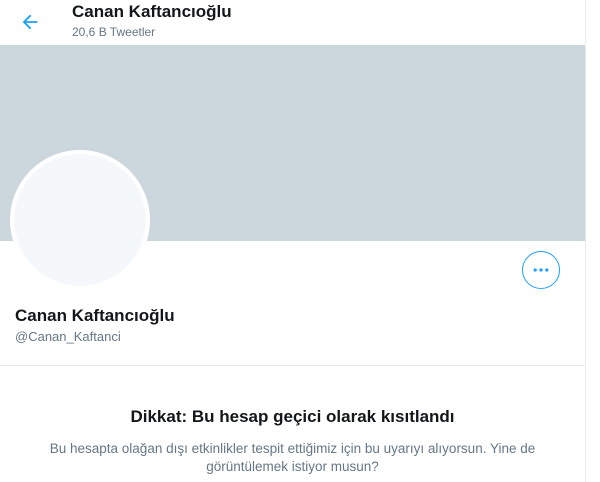 The height and width of the screenshot is (482, 600). I want to click on arrow-left-icon, so click(30, 22).